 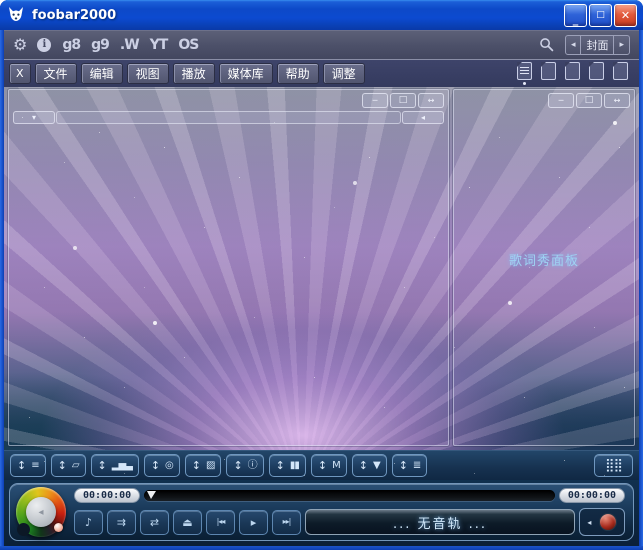 I want to click on close-button: ✕, so click(x=625, y=15).